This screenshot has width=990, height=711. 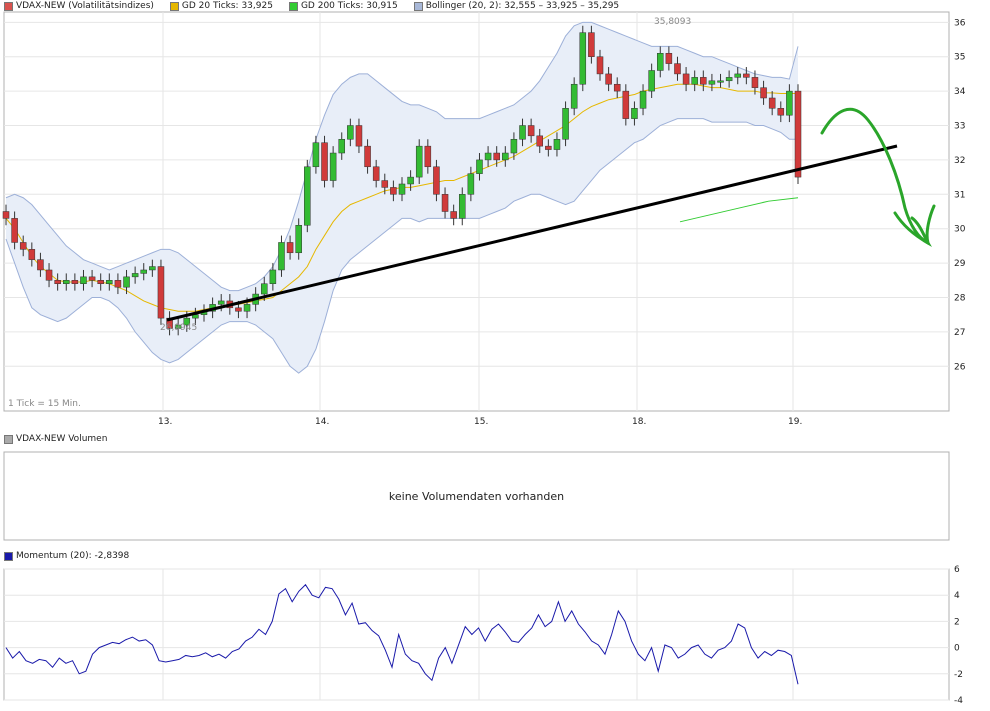 I want to click on price-y-tick: 30, so click(x=960, y=230).